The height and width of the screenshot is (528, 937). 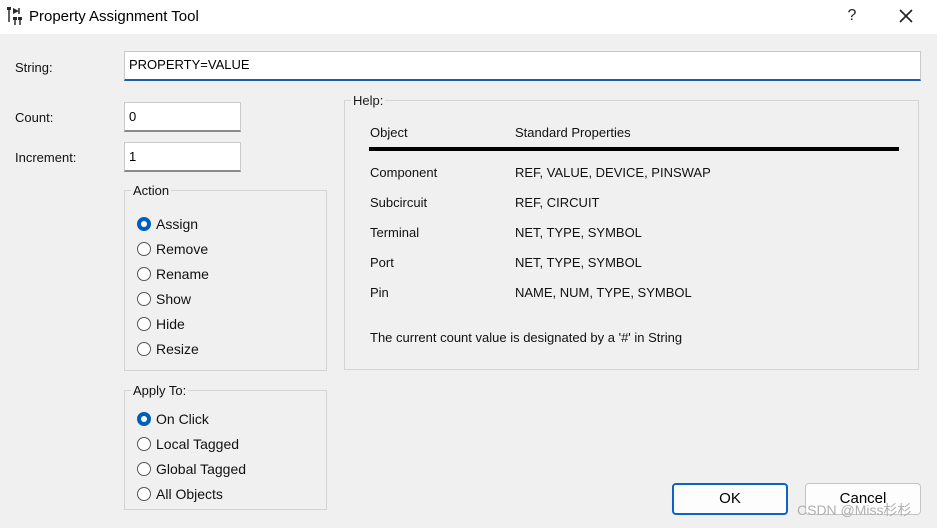 What do you see at coordinates (468, 17) in the screenshot?
I see `title-bar: Property Assignment Tool ?` at bounding box center [468, 17].